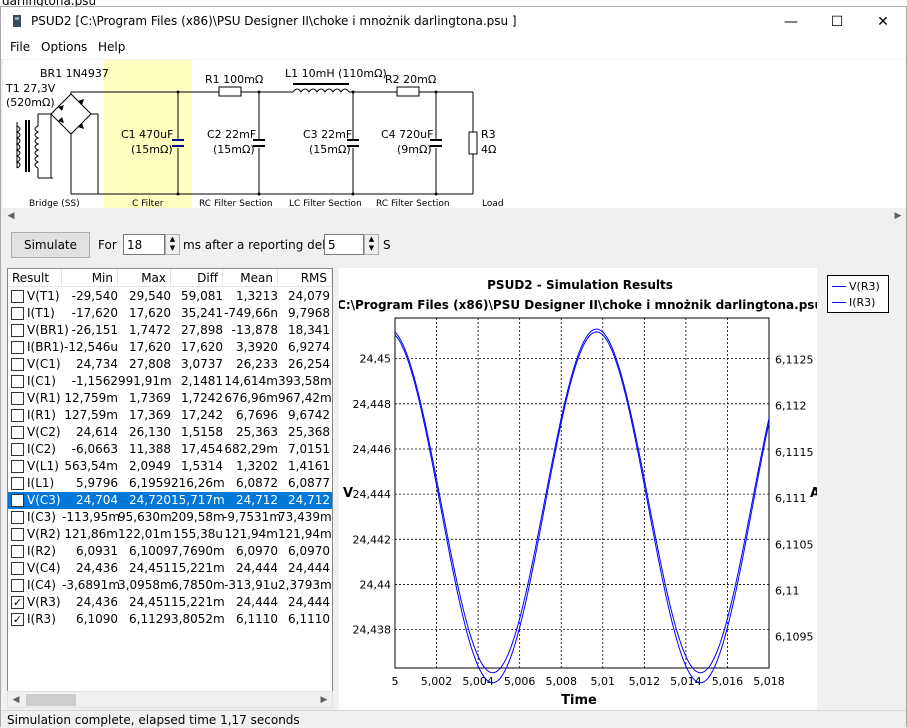  I want to click on table-row: V(R1) 12,759m 1,7369 1,7242 676,96m 967,42m, so click(170, 398).